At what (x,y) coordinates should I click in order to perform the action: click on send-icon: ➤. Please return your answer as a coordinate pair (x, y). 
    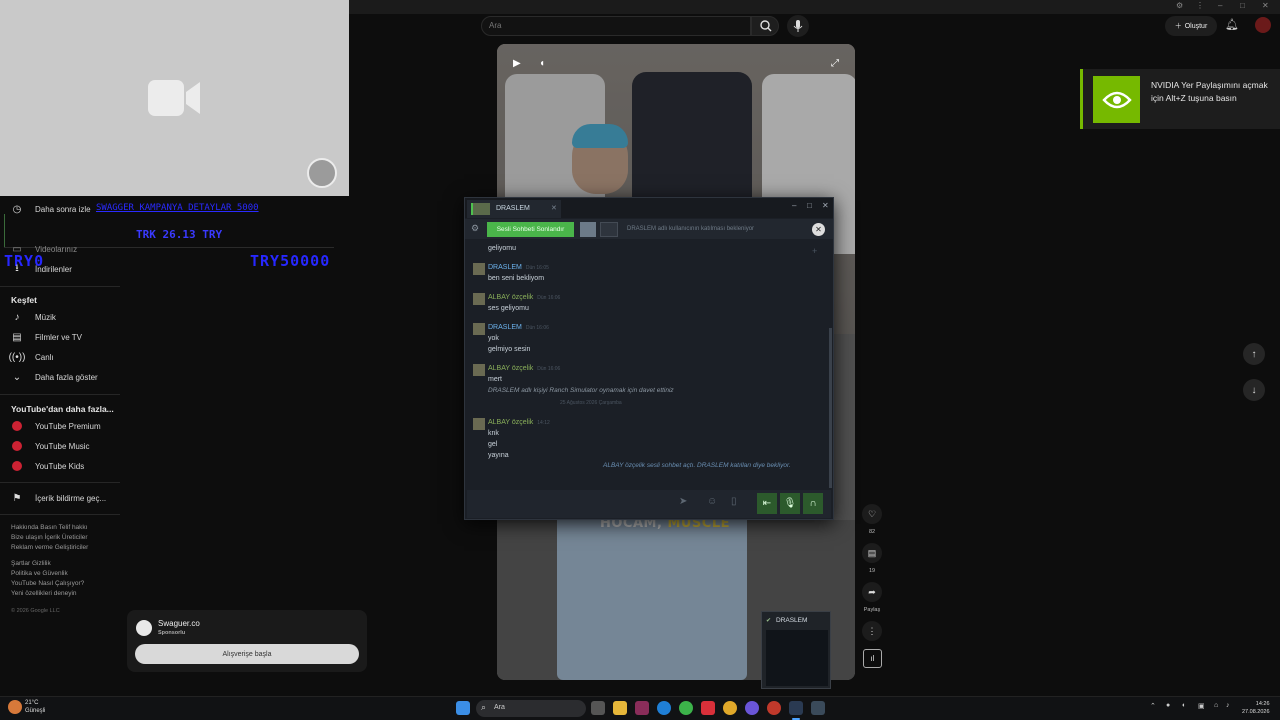
    Looking at the image, I should click on (683, 501).